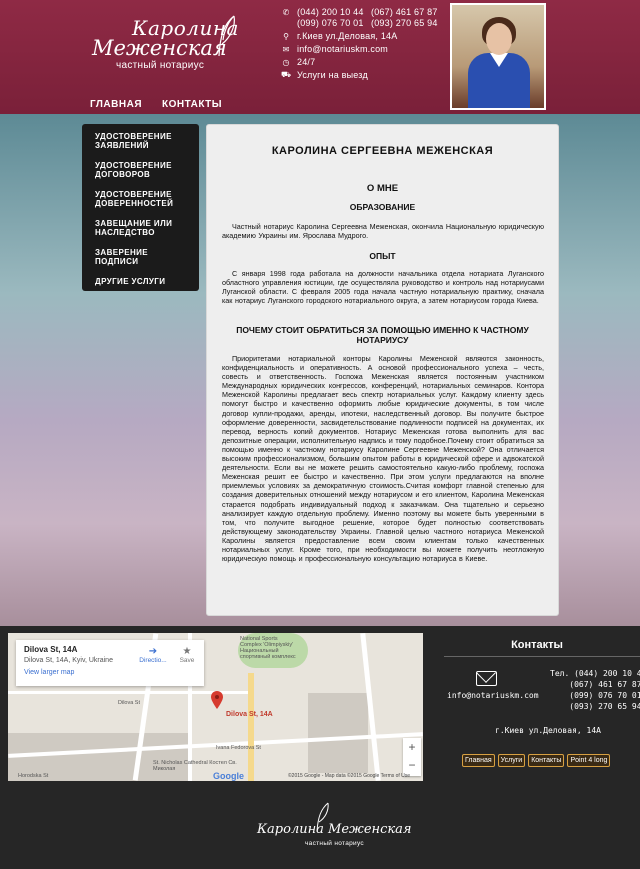 Image resolution: width=640 pixels, height=869 pixels. What do you see at coordinates (486, 678) in the screenshot?
I see `envelope-icon` at bounding box center [486, 678].